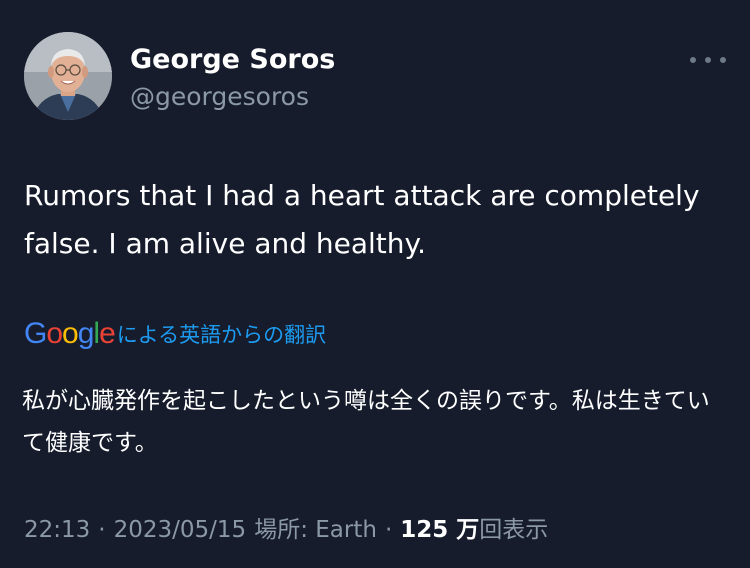 This screenshot has height=568, width=750. I want to click on author-avatar, so click(68, 76).